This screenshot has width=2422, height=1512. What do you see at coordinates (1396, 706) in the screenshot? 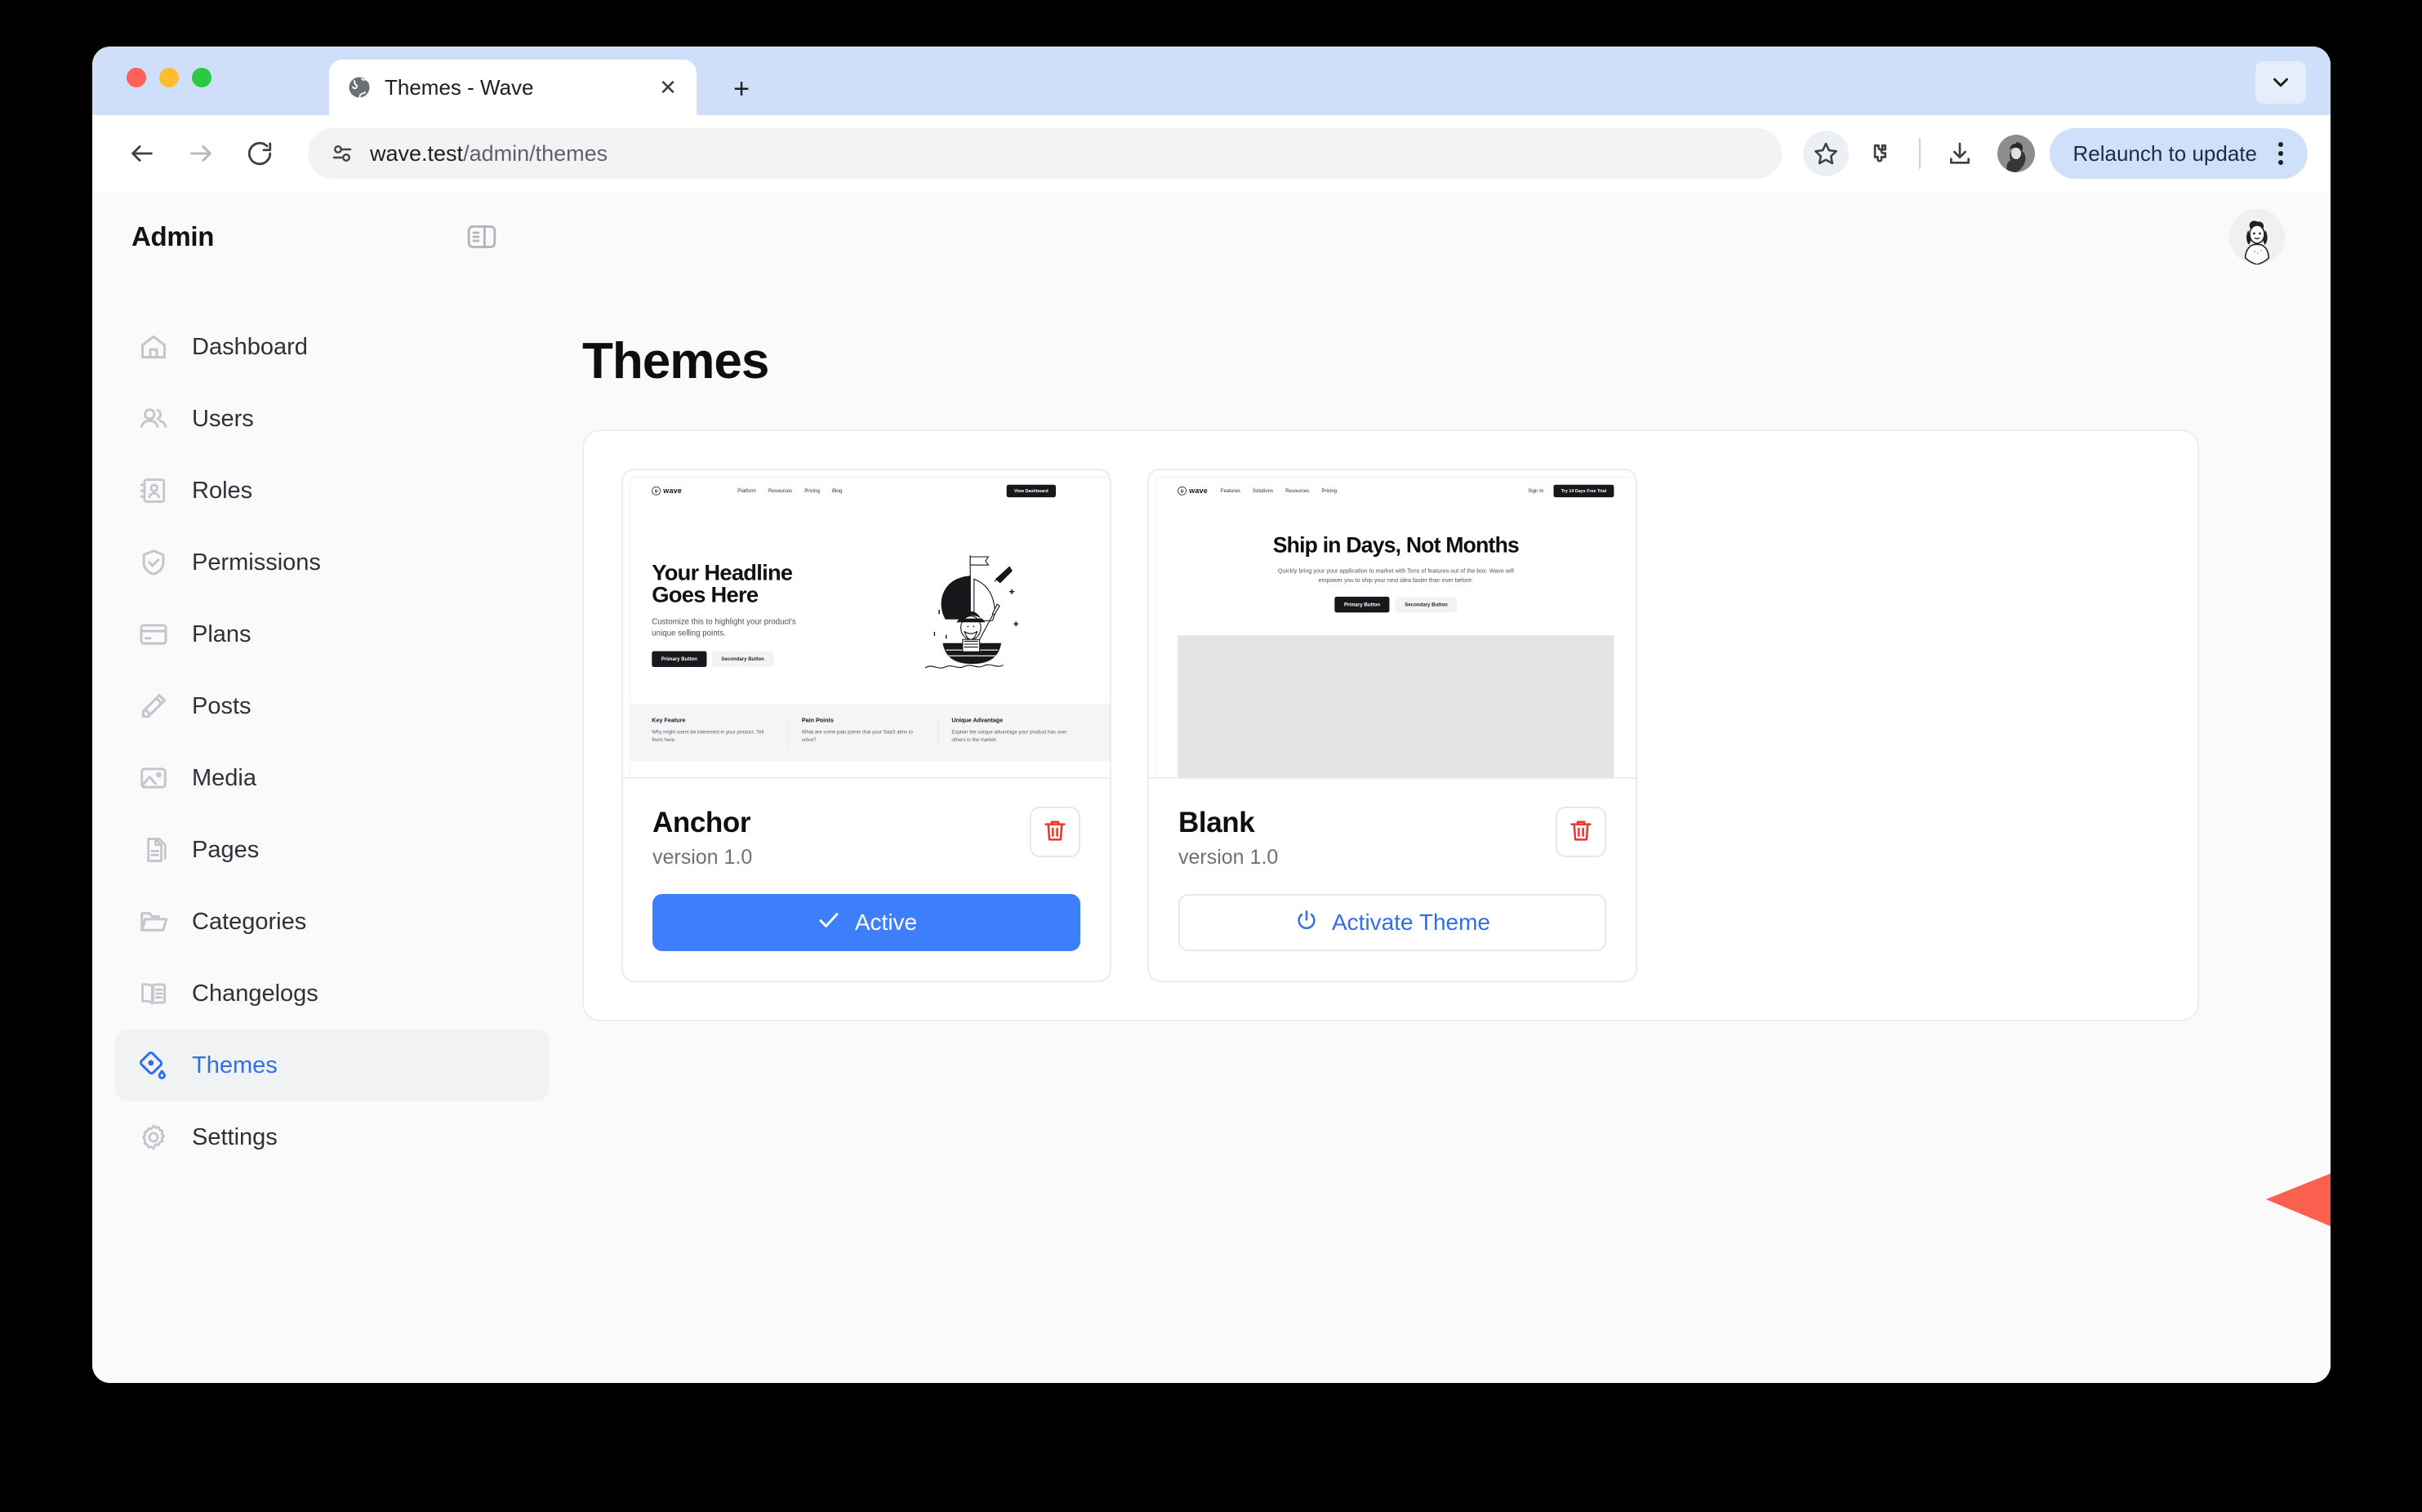
I see `preview-image-placeholder` at bounding box center [1396, 706].